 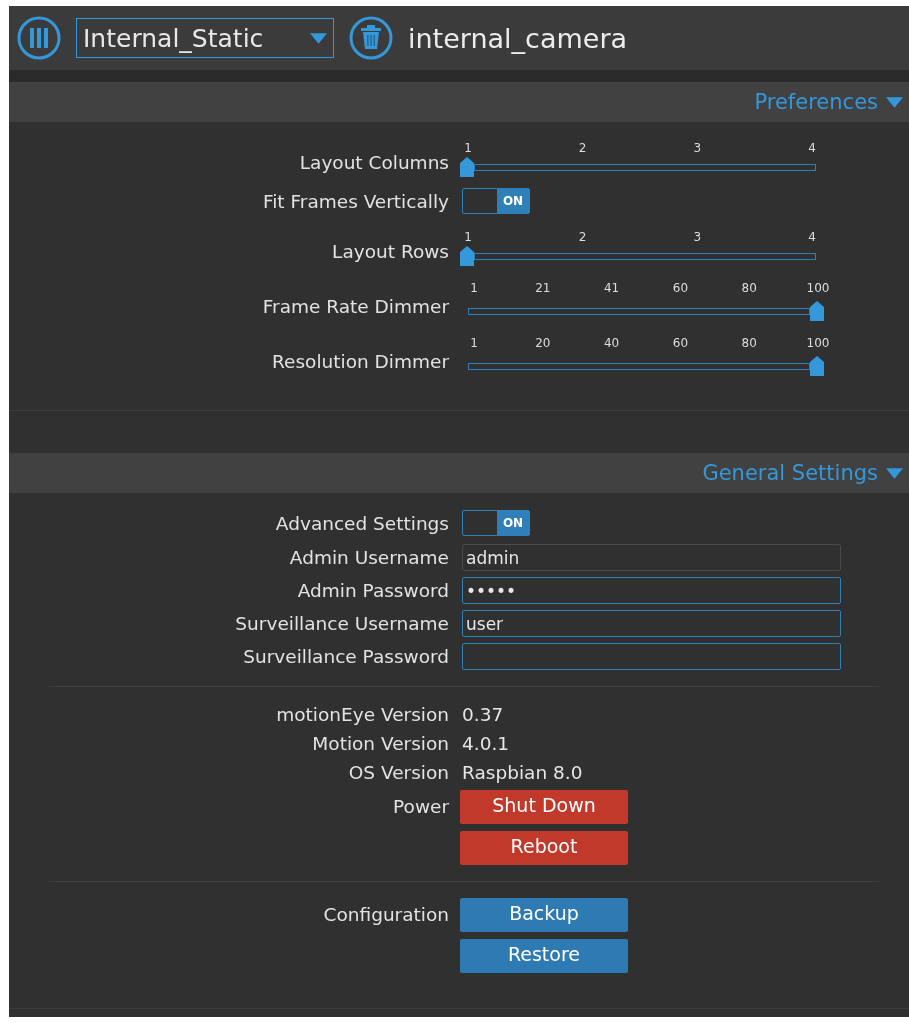 What do you see at coordinates (518, 38) in the screenshot?
I see `camera-name: internal_camera` at bounding box center [518, 38].